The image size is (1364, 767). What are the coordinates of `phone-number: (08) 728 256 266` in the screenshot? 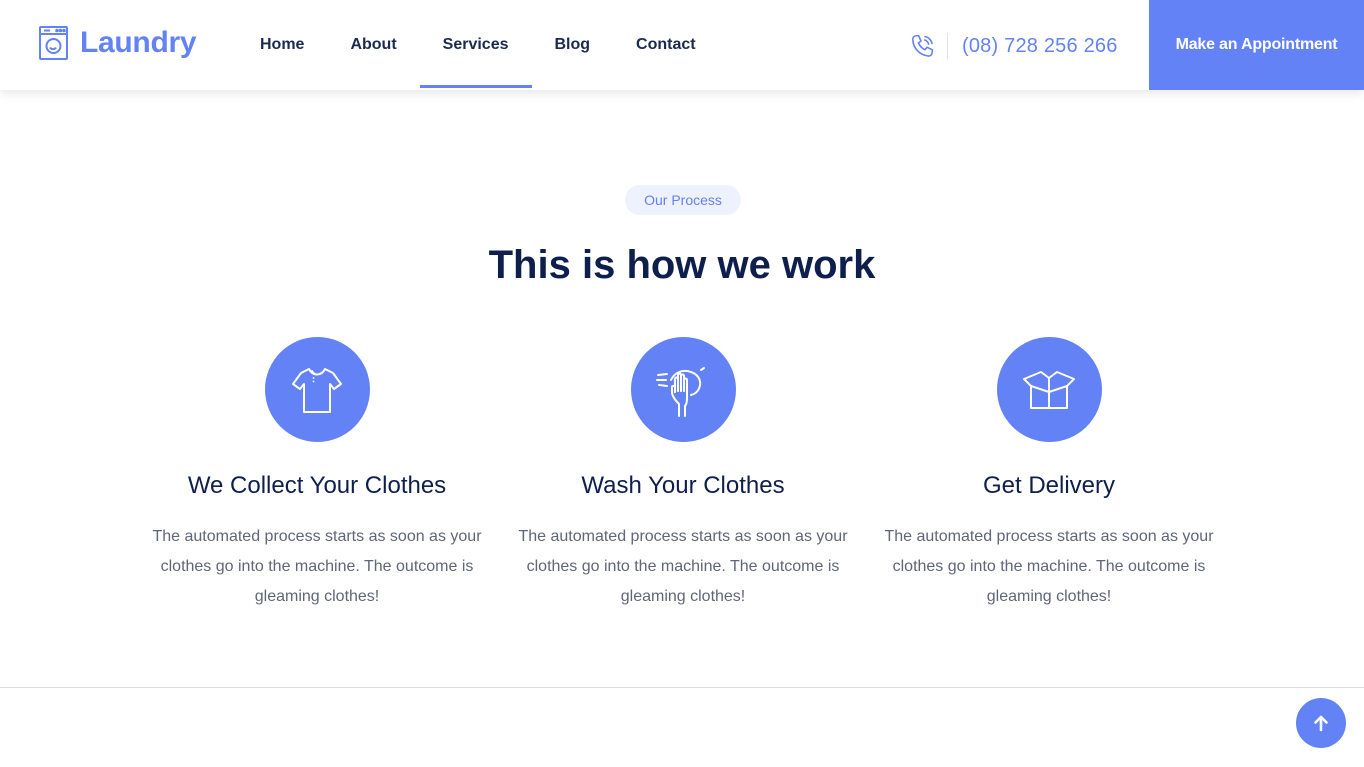 It's located at (1040, 45).